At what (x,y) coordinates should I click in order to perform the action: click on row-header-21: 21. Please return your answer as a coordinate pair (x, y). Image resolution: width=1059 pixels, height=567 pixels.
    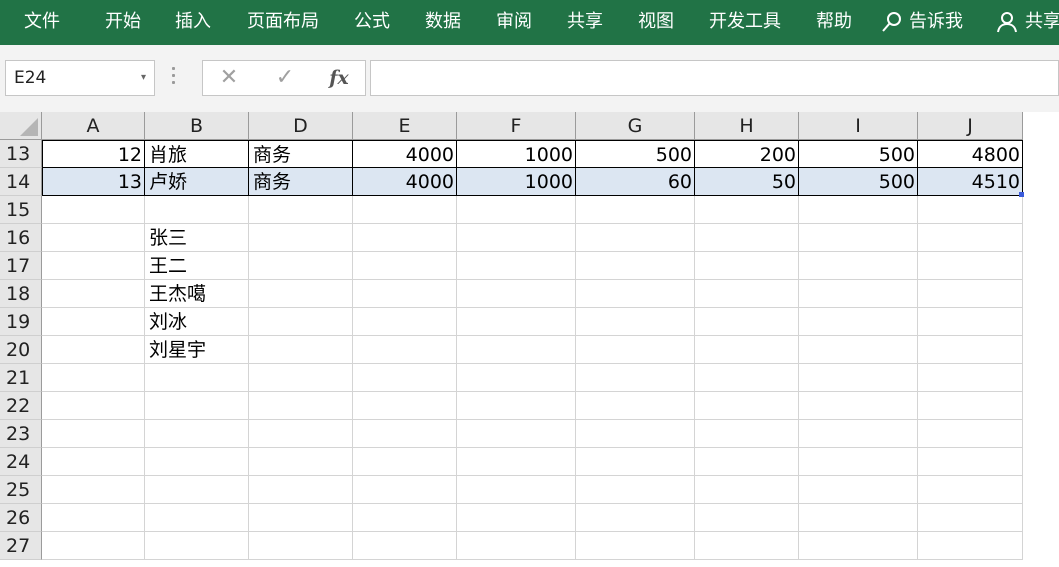
    Looking at the image, I should click on (21, 378).